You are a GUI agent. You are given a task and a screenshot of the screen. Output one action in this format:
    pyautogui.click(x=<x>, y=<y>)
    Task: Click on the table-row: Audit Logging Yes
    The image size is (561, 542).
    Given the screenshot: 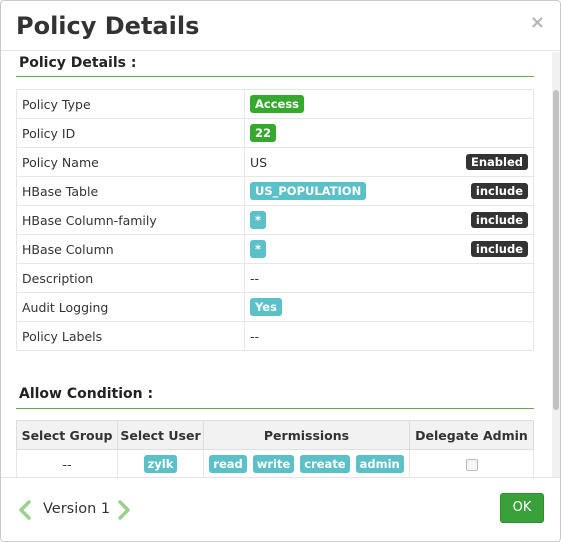 What is the action you would take?
    pyautogui.click(x=275, y=307)
    